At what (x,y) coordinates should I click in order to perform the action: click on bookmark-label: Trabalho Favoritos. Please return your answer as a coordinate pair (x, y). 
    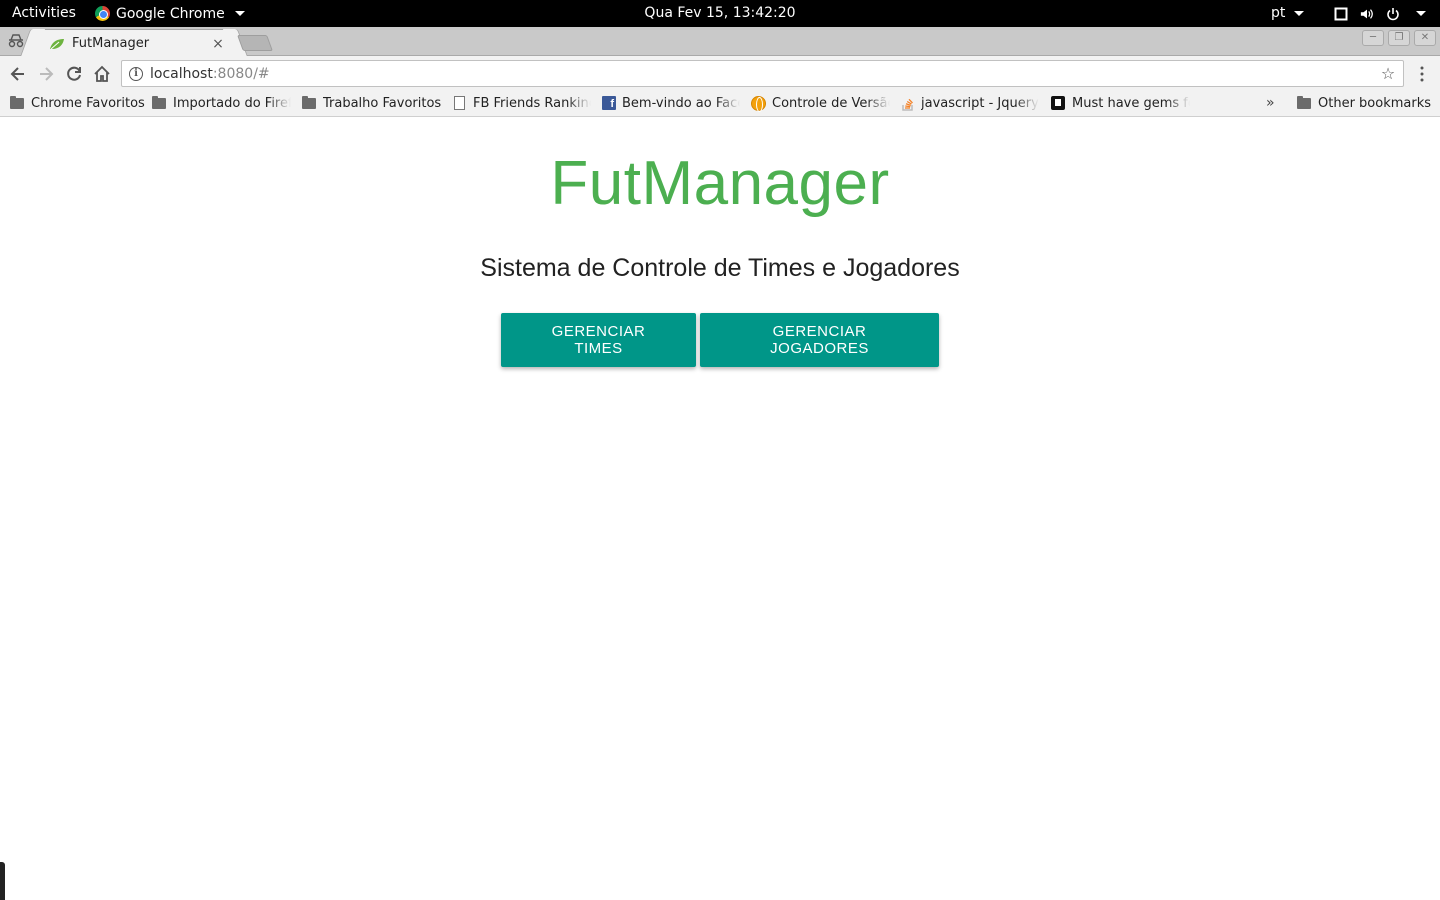
    Looking at the image, I should click on (382, 103).